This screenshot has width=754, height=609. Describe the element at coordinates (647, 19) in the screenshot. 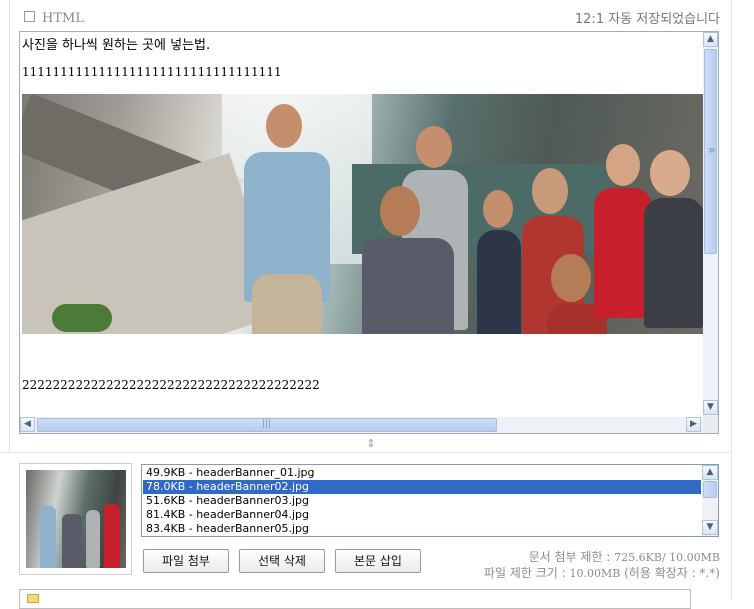

I see `autosave-status: 12:1 자동 저장되었습니다` at that location.